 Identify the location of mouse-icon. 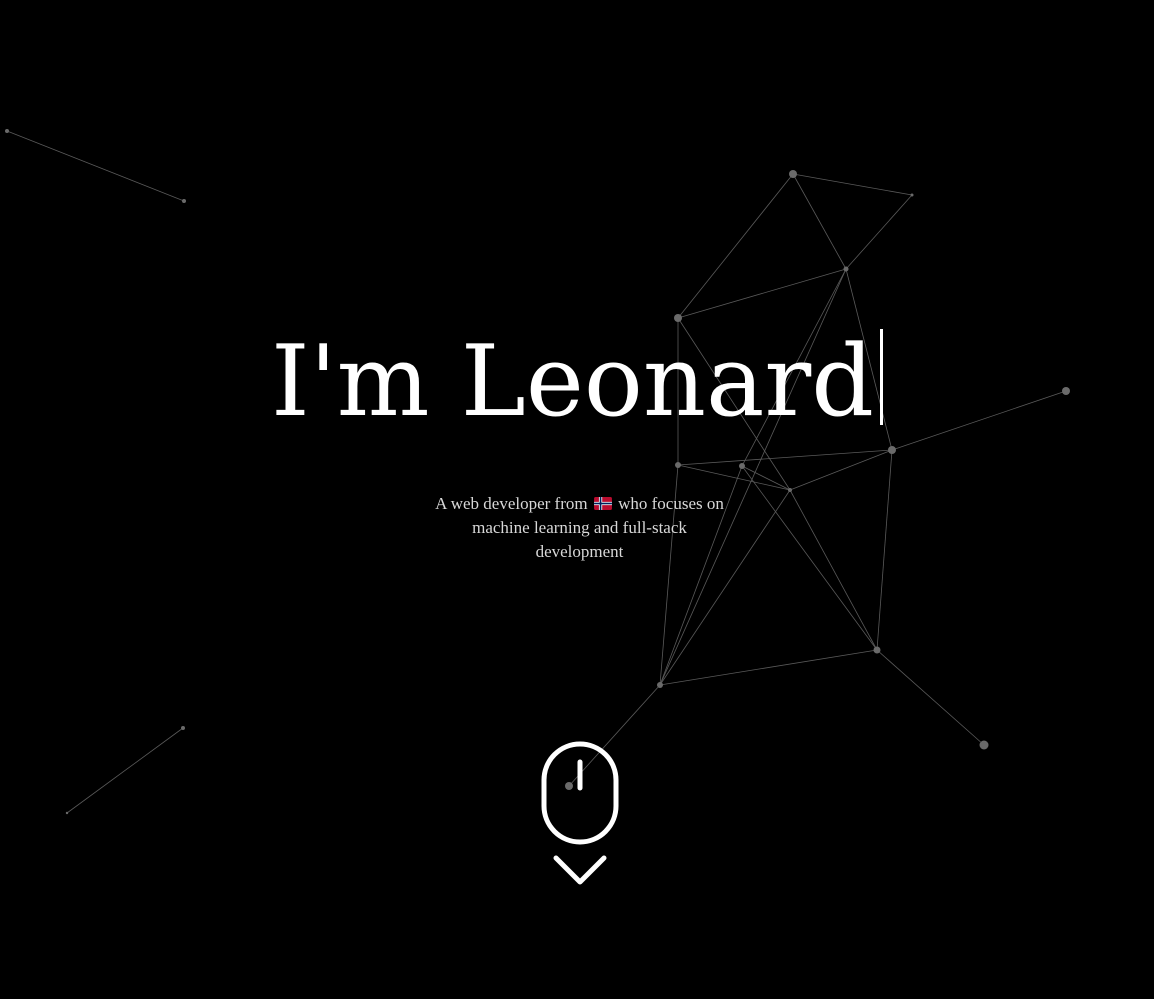
(580, 793).